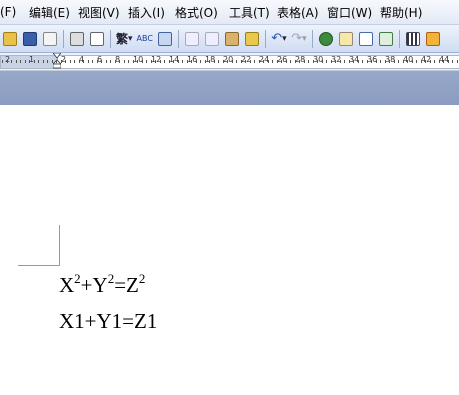 The height and width of the screenshot is (395, 459). Describe the element at coordinates (249, 12) in the screenshot. I see `menu-tools: 工具(T)` at that location.